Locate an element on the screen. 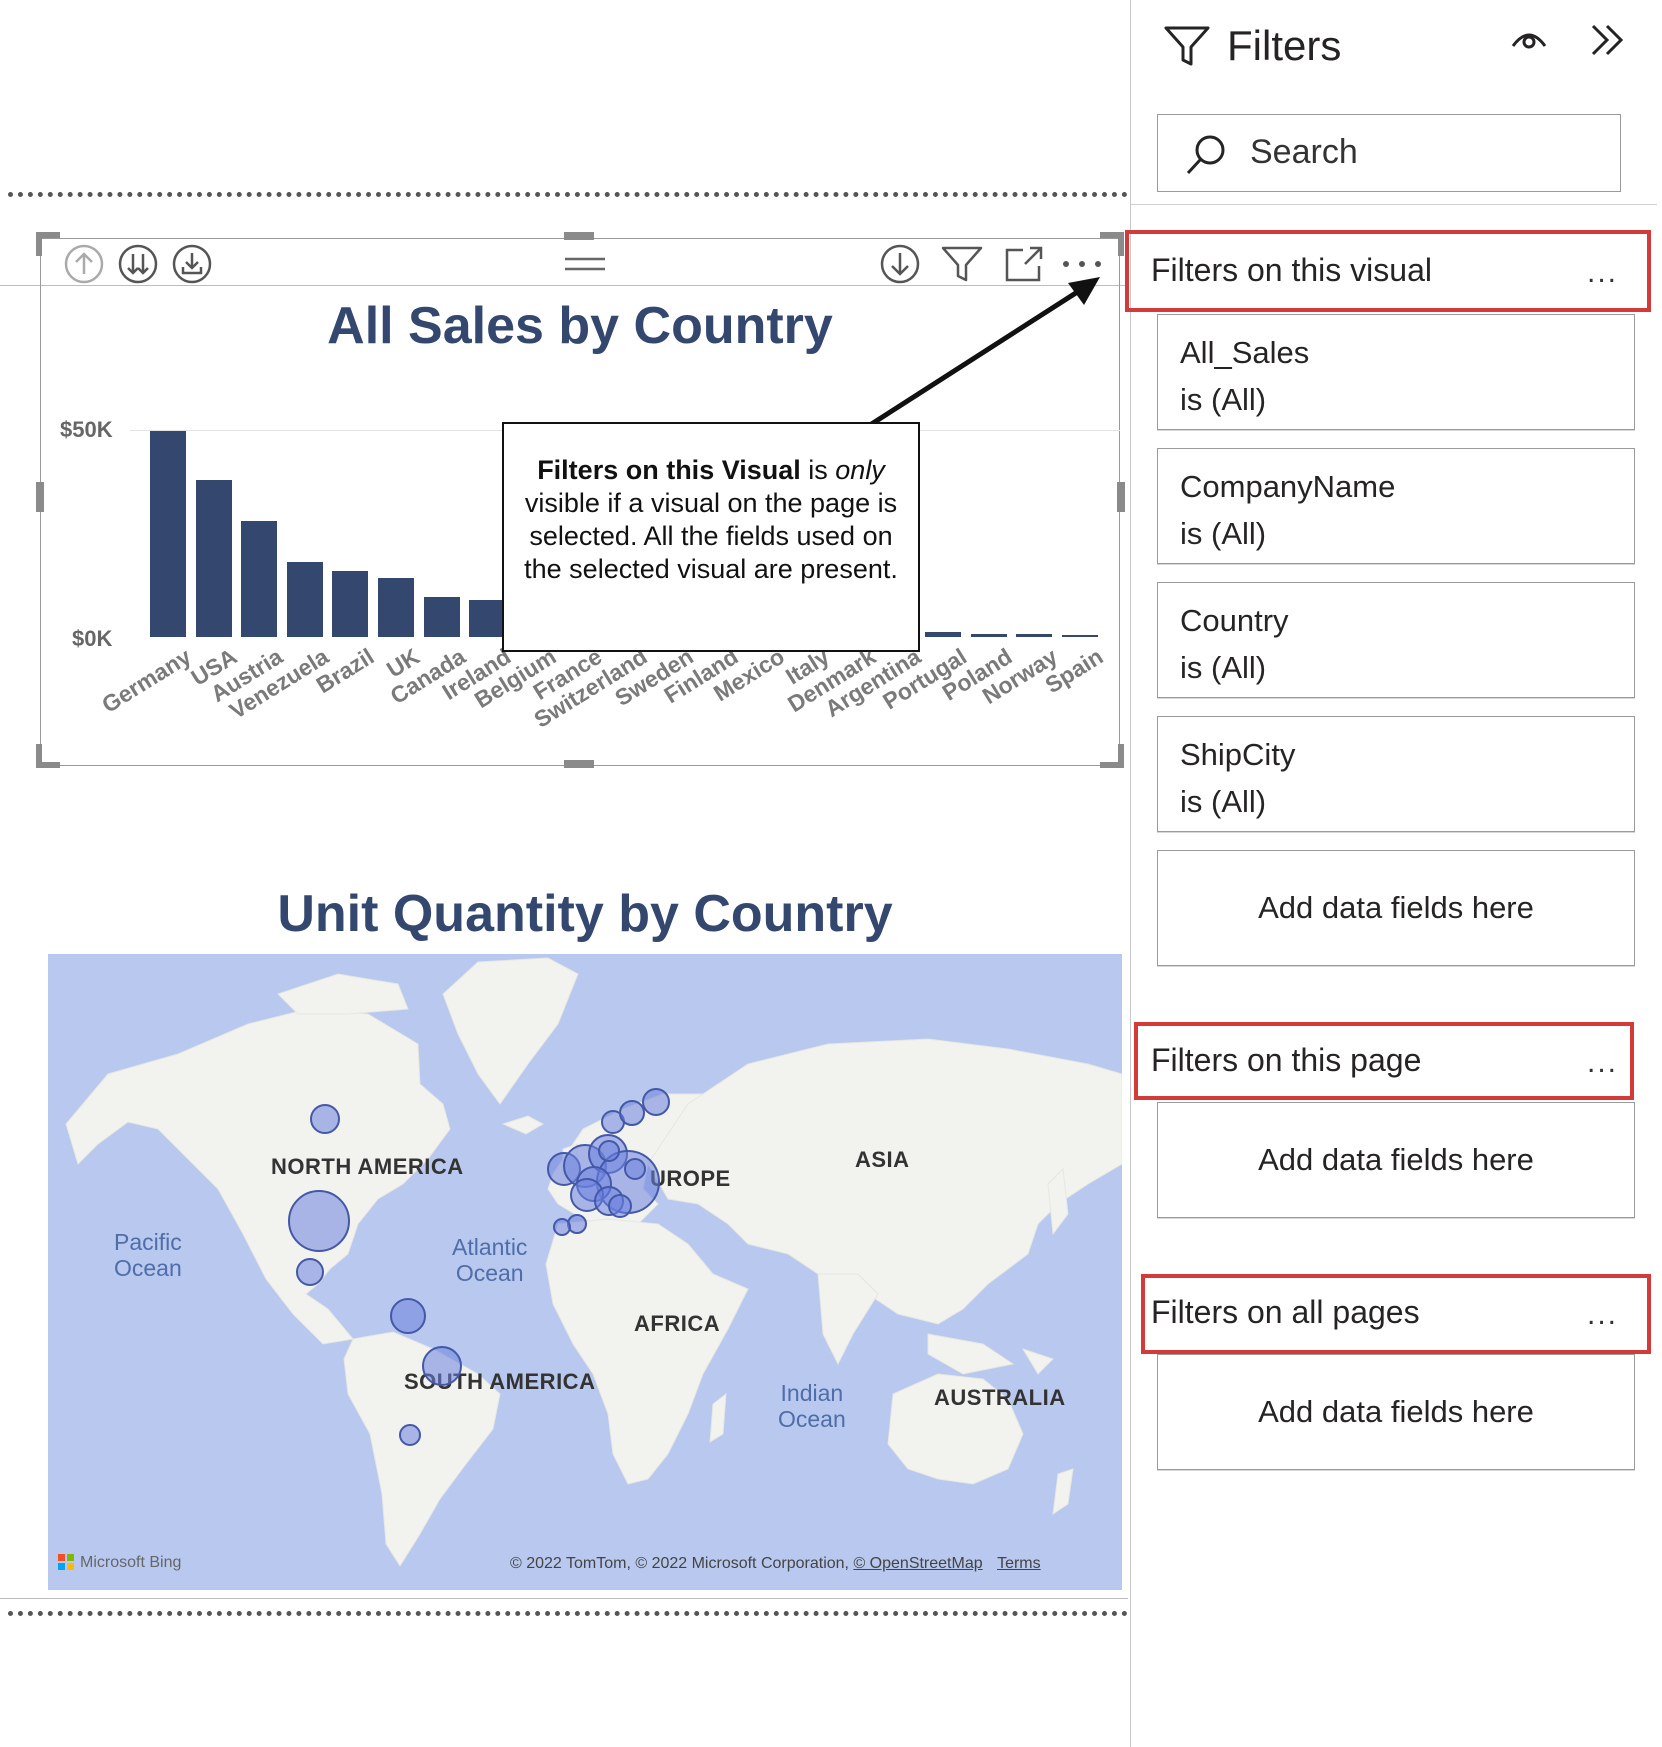 This screenshot has height=1747, width=1662. bar-uk is located at coordinates (396, 607).